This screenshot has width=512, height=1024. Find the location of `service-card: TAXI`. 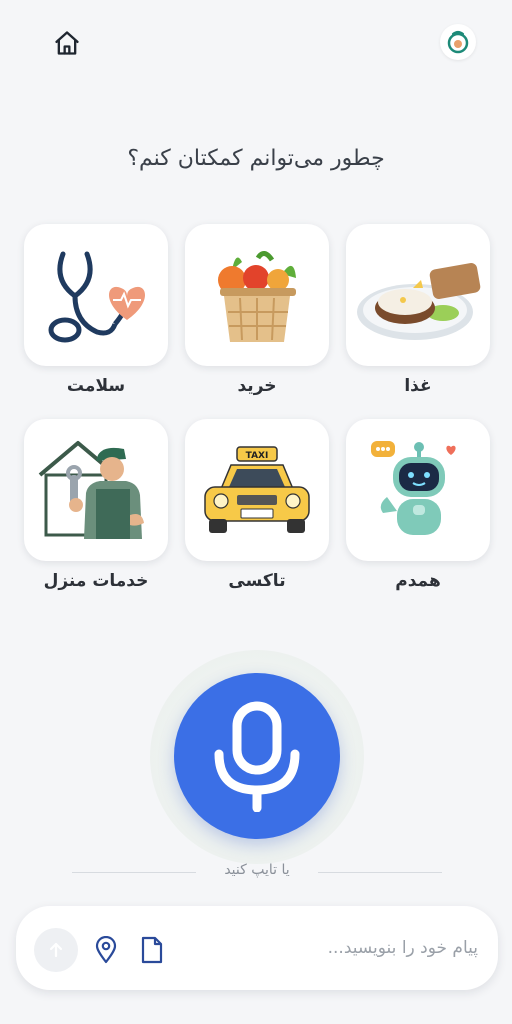

service-card: TAXI is located at coordinates (257, 490).